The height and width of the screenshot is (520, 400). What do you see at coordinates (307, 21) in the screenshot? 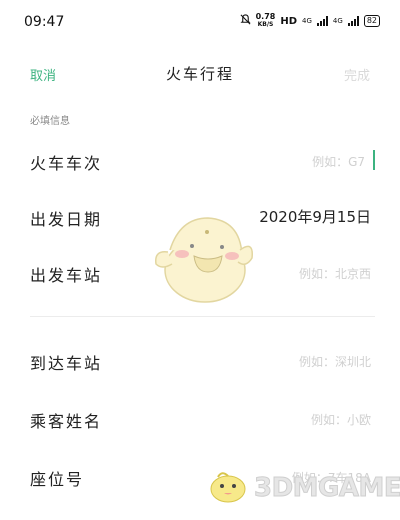
I see `net-type-1: 4G` at bounding box center [307, 21].